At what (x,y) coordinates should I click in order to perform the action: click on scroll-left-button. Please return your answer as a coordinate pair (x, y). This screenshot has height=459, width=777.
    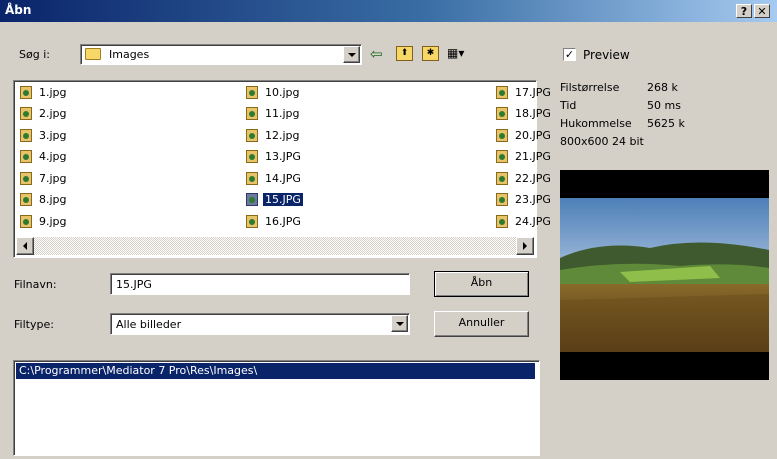
    Looking at the image, I should click on (25, 246).